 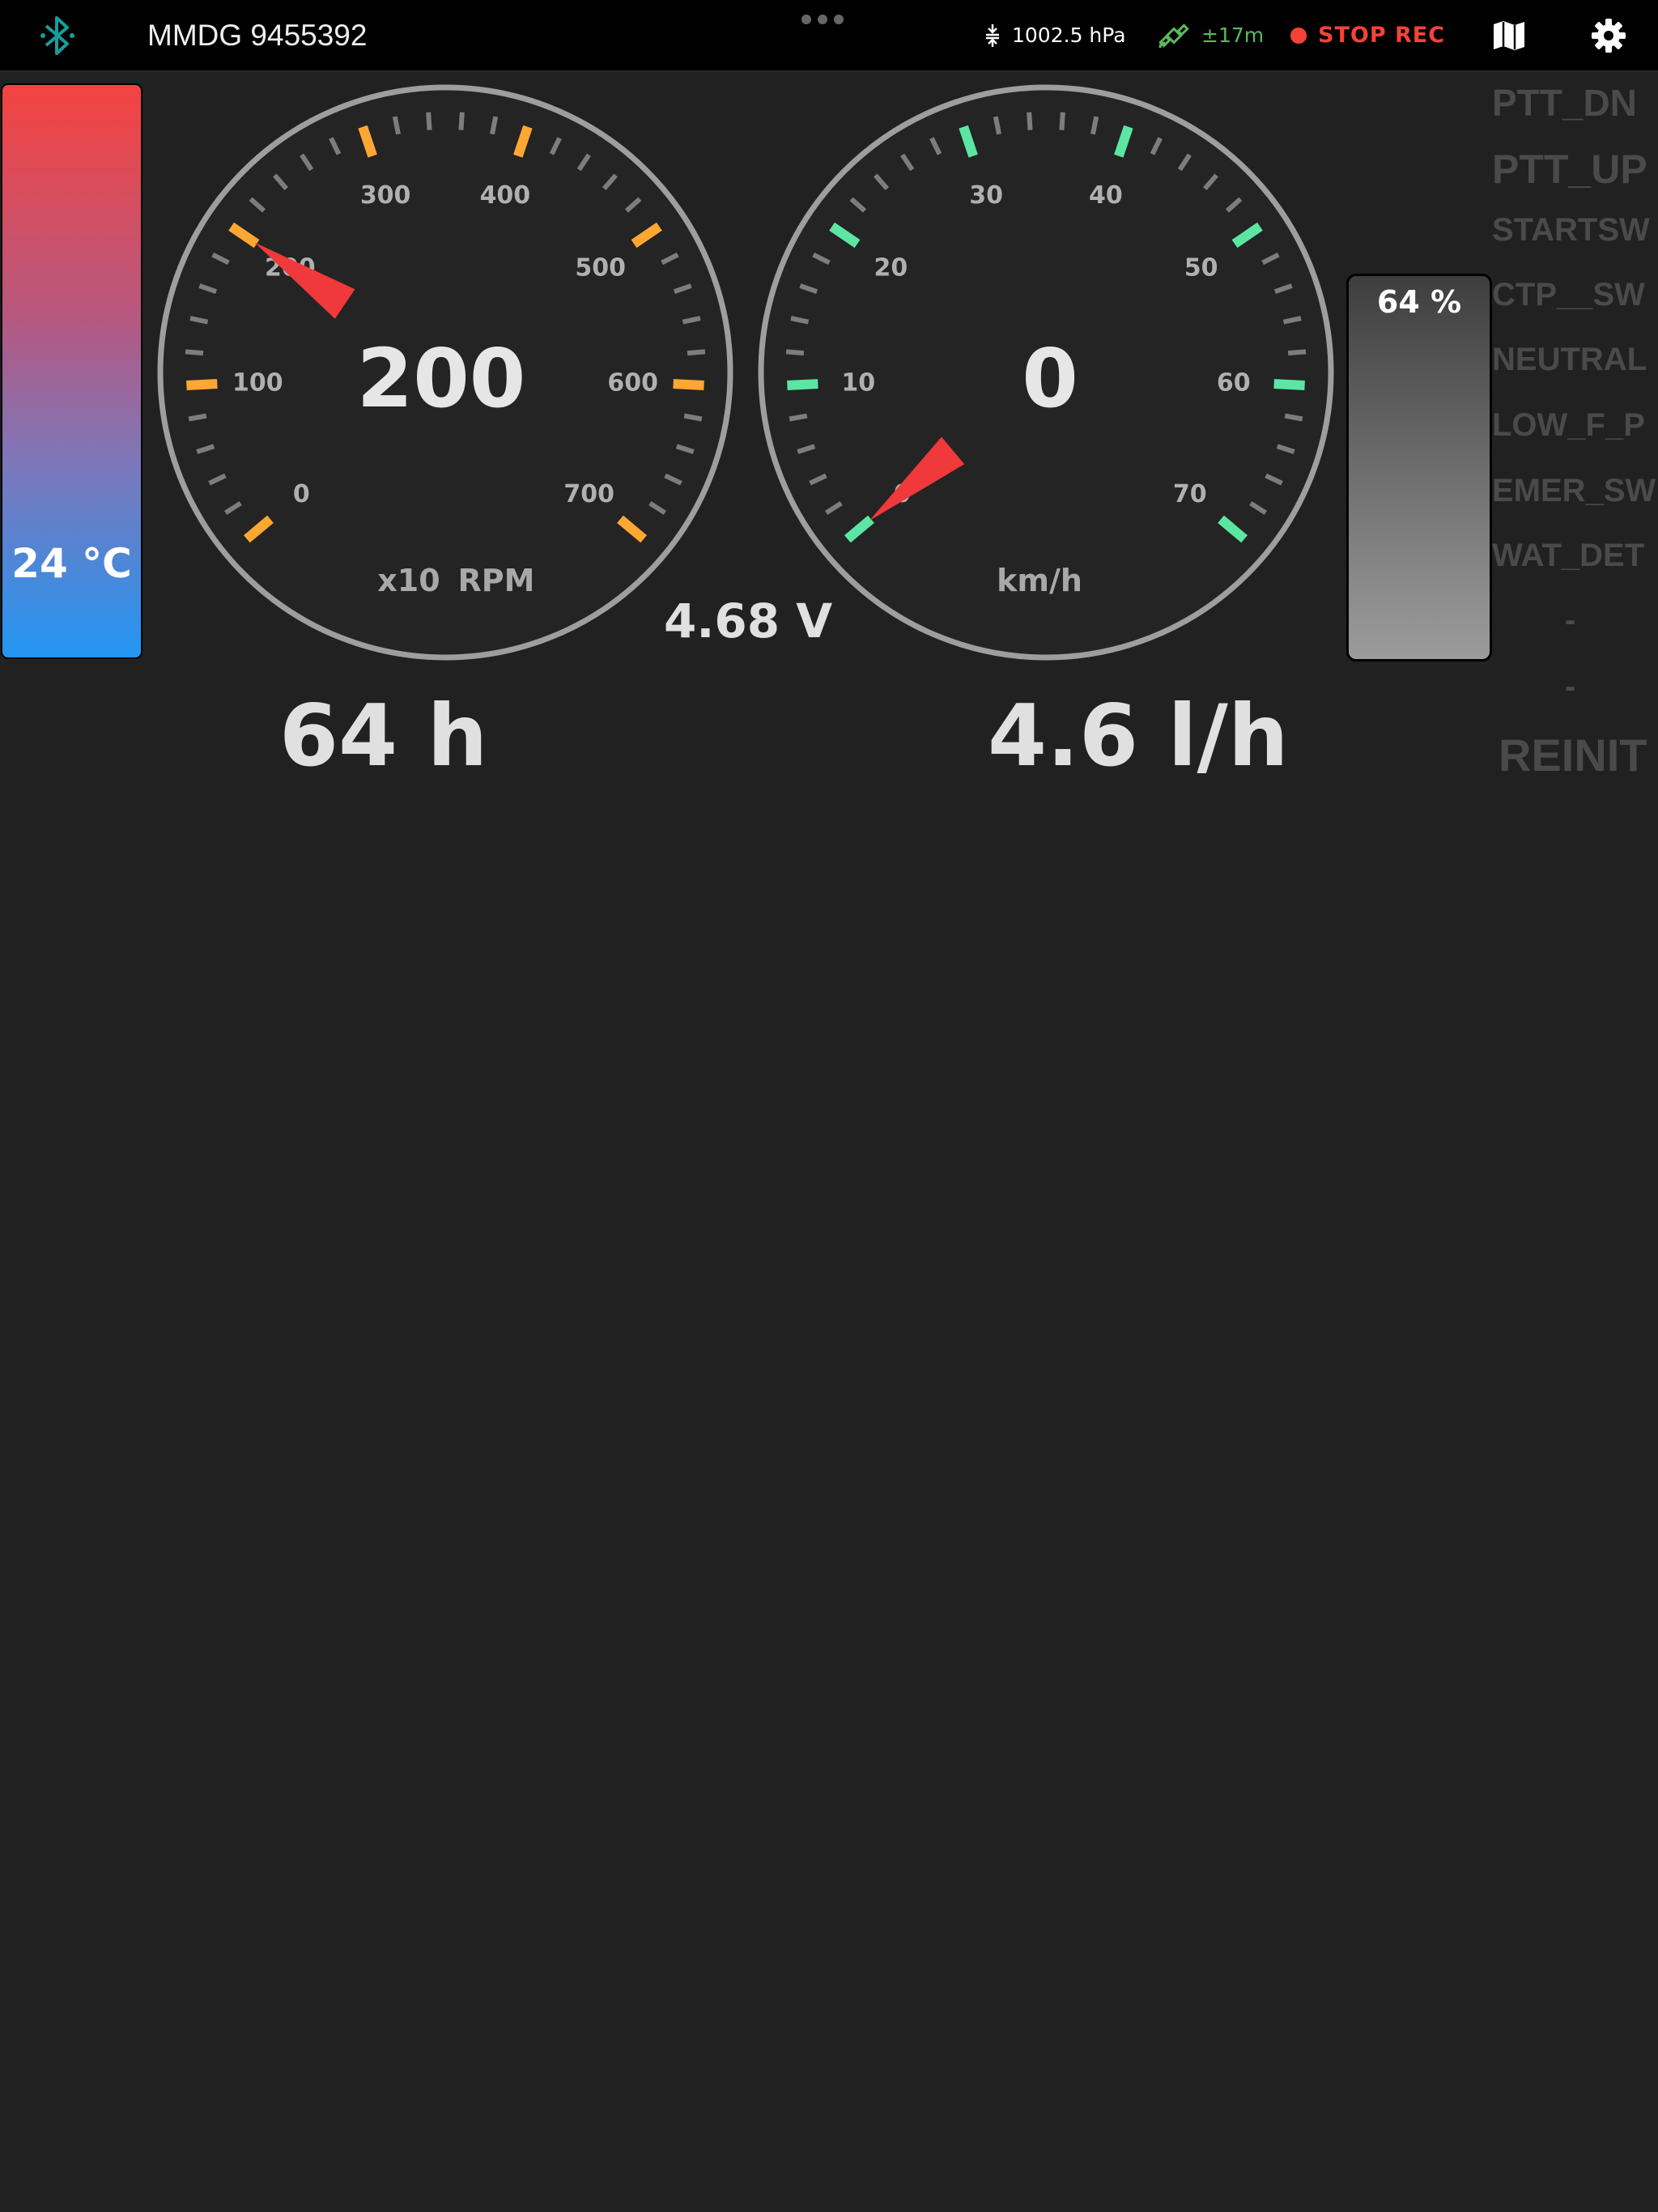 What do you see at coordinates (1568, 556) in the screenshot?
I see `switch-wat-det: WAT_DET` at bounding box center [1568, 556].